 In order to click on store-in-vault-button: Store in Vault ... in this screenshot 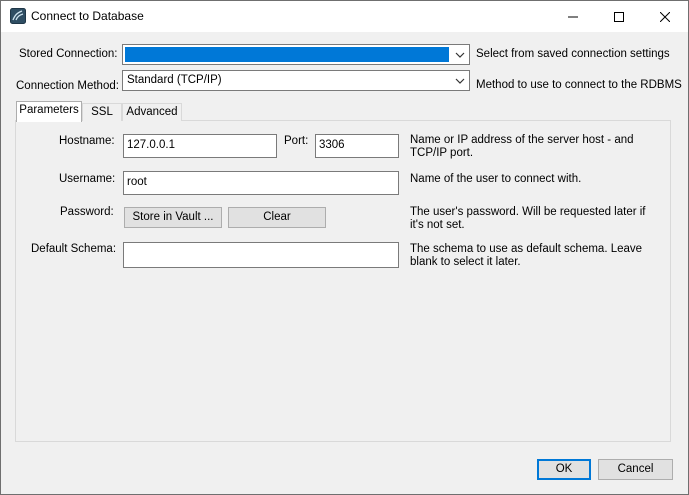, I will do `click(173, 217)`.